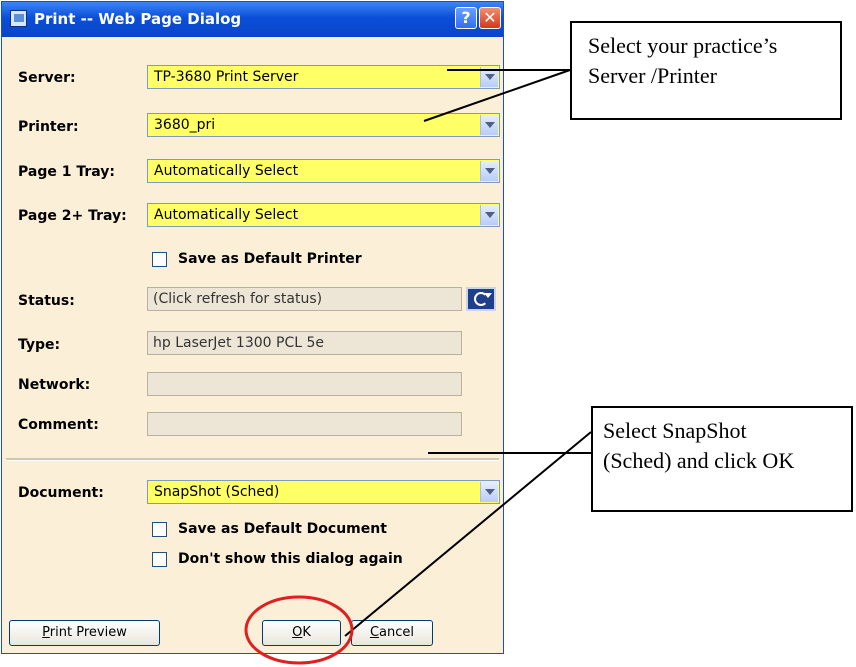  I want to click on pointer-line-printer, so click(497, 95).